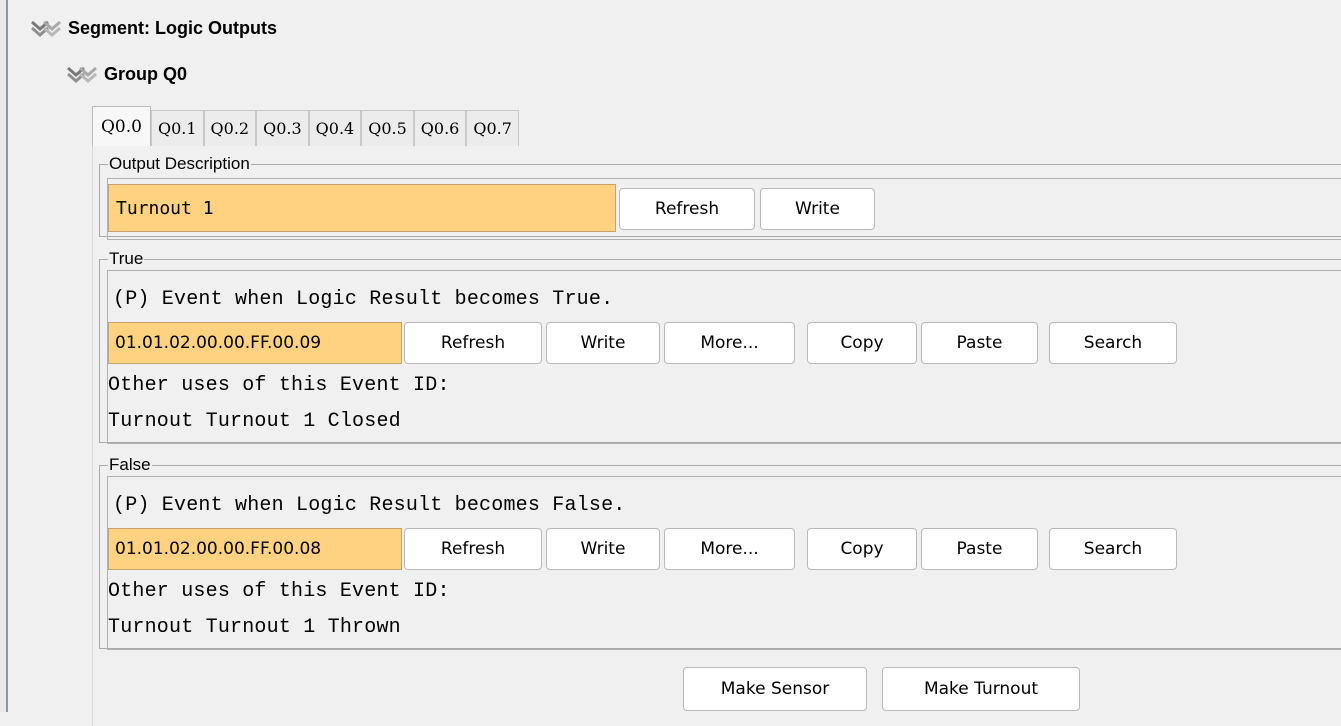  What do you see at coordinates (126, 258) in the screenshot?
I see `true-legend: True` at bounding box center [126, 258].